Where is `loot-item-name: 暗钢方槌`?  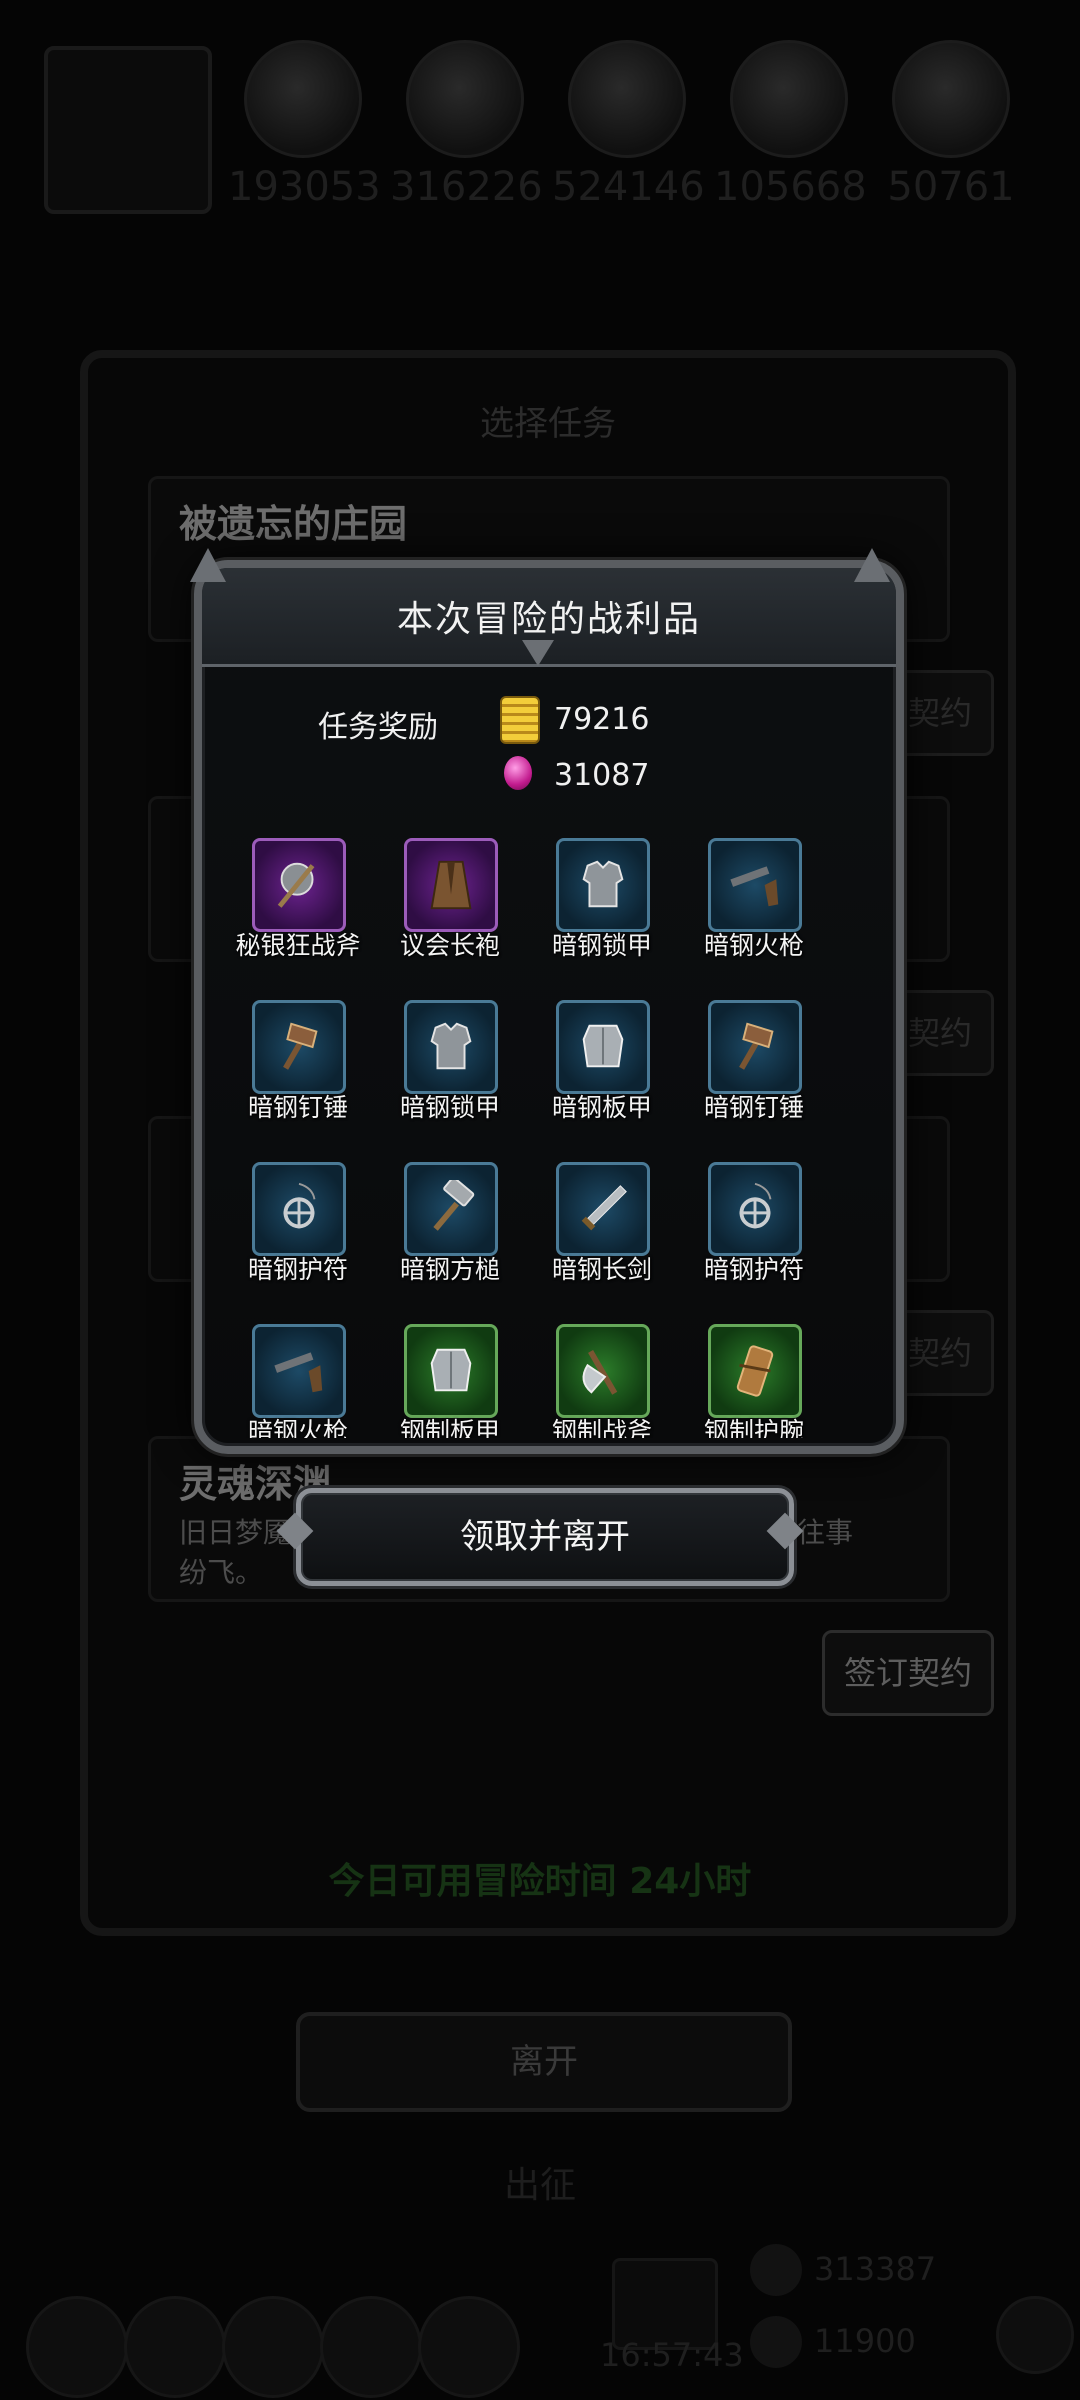 loot-item-name: 暗钢方槌 is located at coordinates (449, 1269).